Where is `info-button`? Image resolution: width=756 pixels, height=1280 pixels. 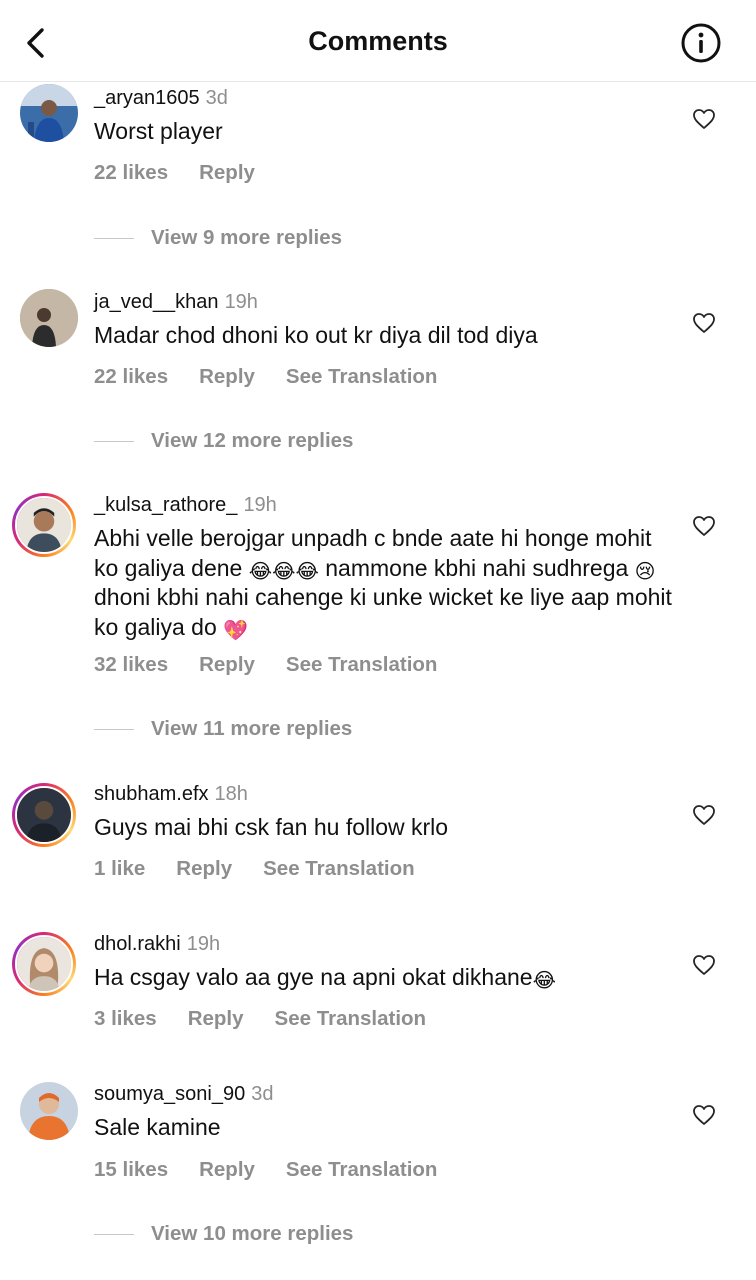
info-button is located at coordinates (701, 43).